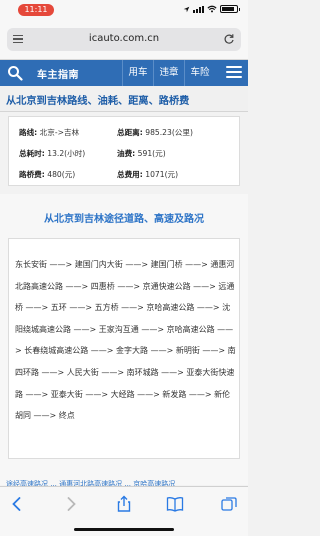  I want to click on status-time: 11:11, so click(36, 10).